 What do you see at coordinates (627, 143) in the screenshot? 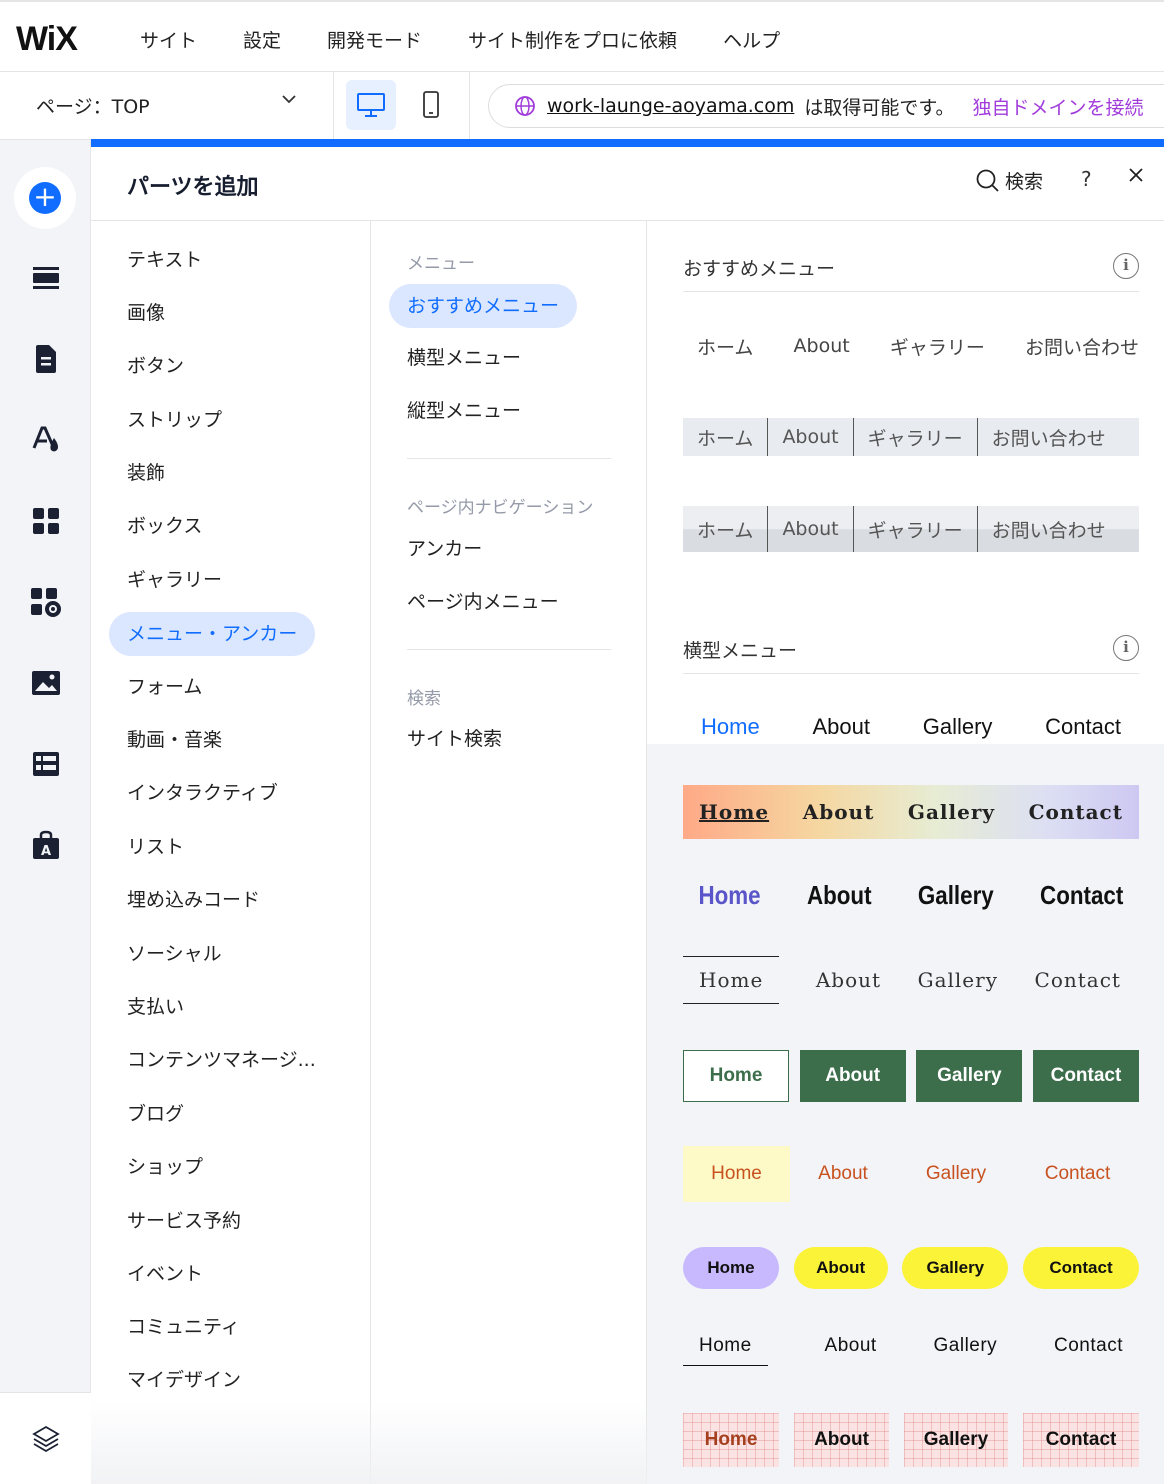
I see `panel-accent-bar` at bounding box center [627, 143].